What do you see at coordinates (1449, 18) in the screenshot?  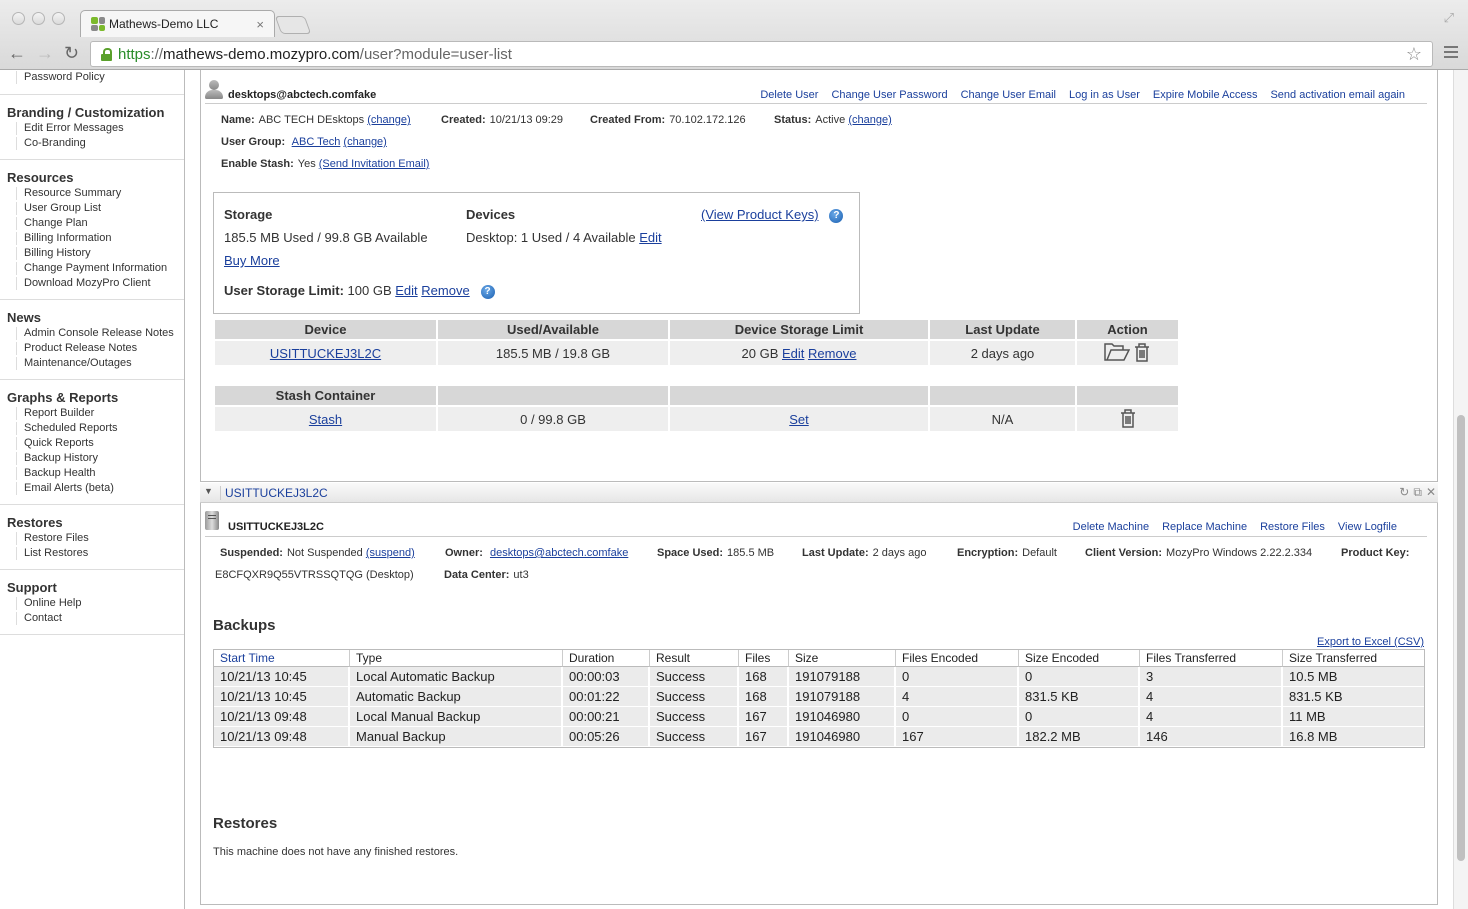 I see `fullscreen-icon: ⤢` at bounding box center [1449, 18].